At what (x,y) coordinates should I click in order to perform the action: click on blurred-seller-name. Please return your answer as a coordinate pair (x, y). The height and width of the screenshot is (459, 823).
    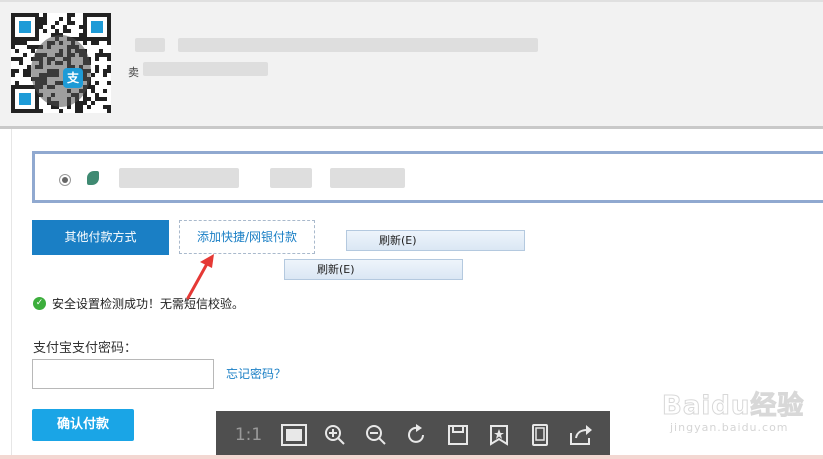
    Looking at the image, I should click on (205, 69).